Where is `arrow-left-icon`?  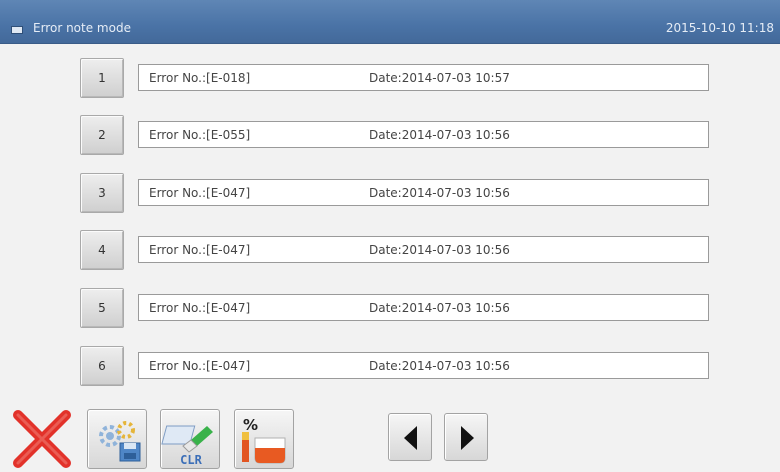
arrow-left-icon is located at coordinates (410, 438).